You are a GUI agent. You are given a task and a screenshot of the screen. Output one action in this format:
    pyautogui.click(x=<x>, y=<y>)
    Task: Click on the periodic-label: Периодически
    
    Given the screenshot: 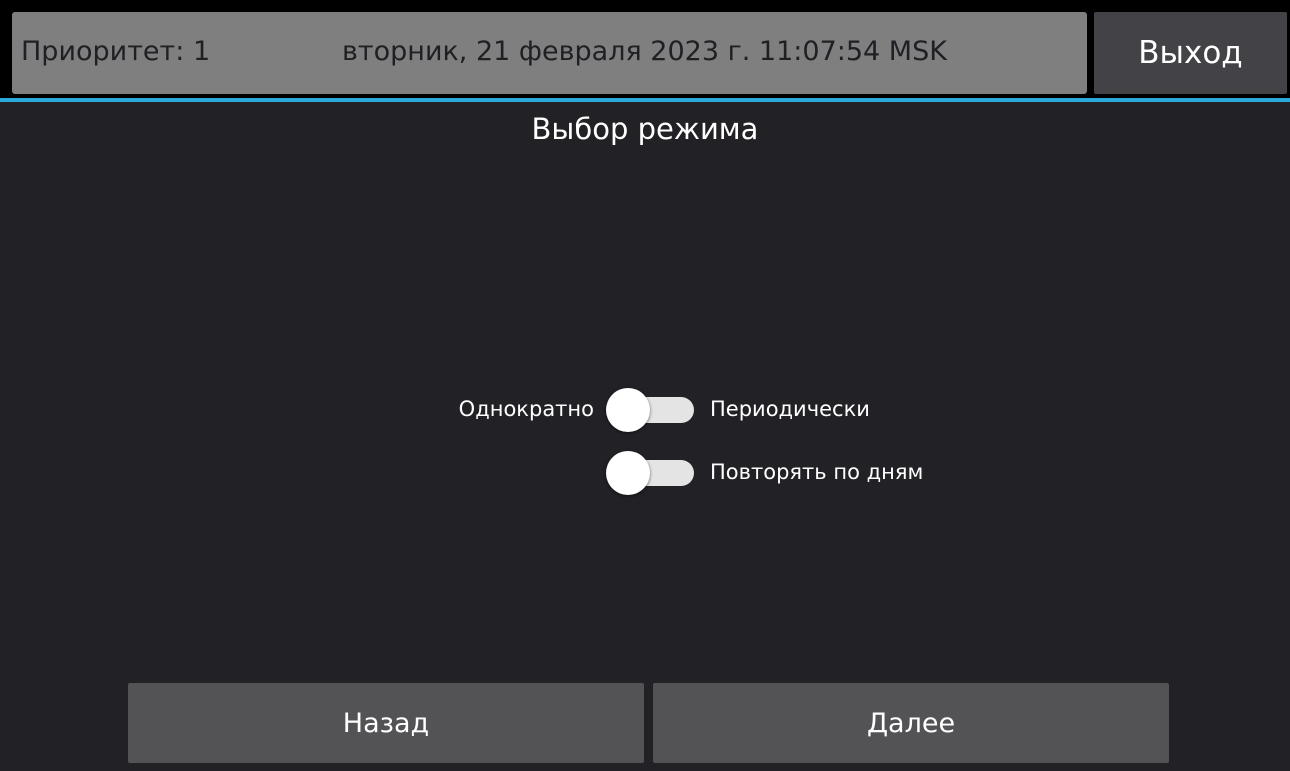 What is the action you would take?
    pyautogui.click(x=790, y=409)
    